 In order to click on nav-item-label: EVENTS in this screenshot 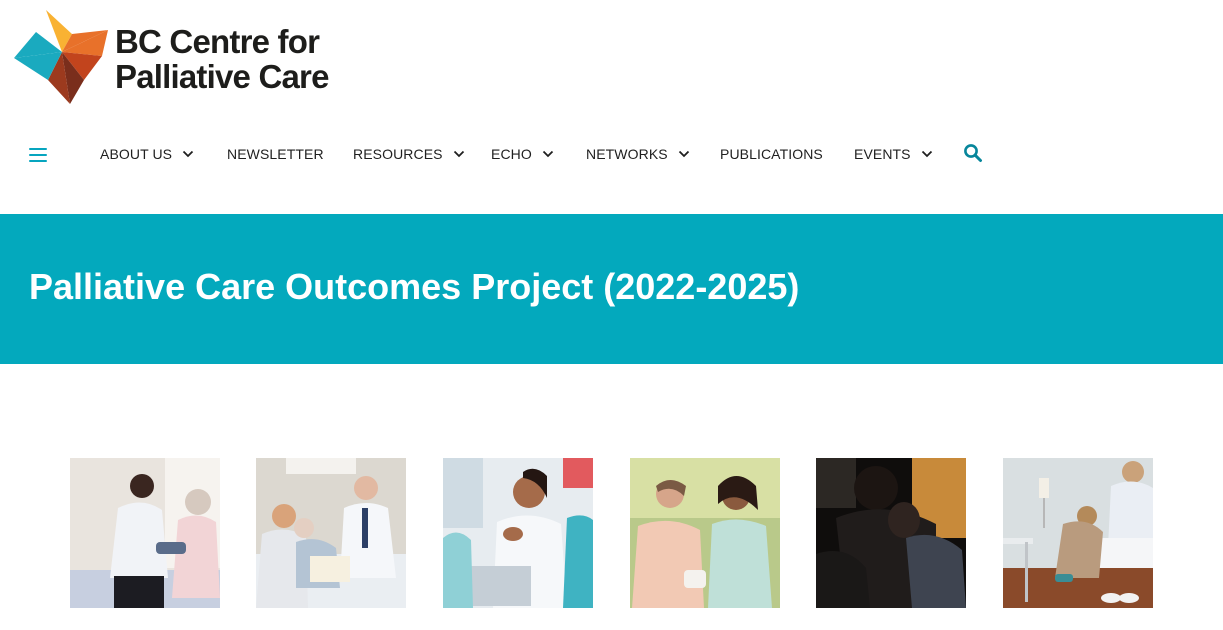, I will do `click(882, 154)`.